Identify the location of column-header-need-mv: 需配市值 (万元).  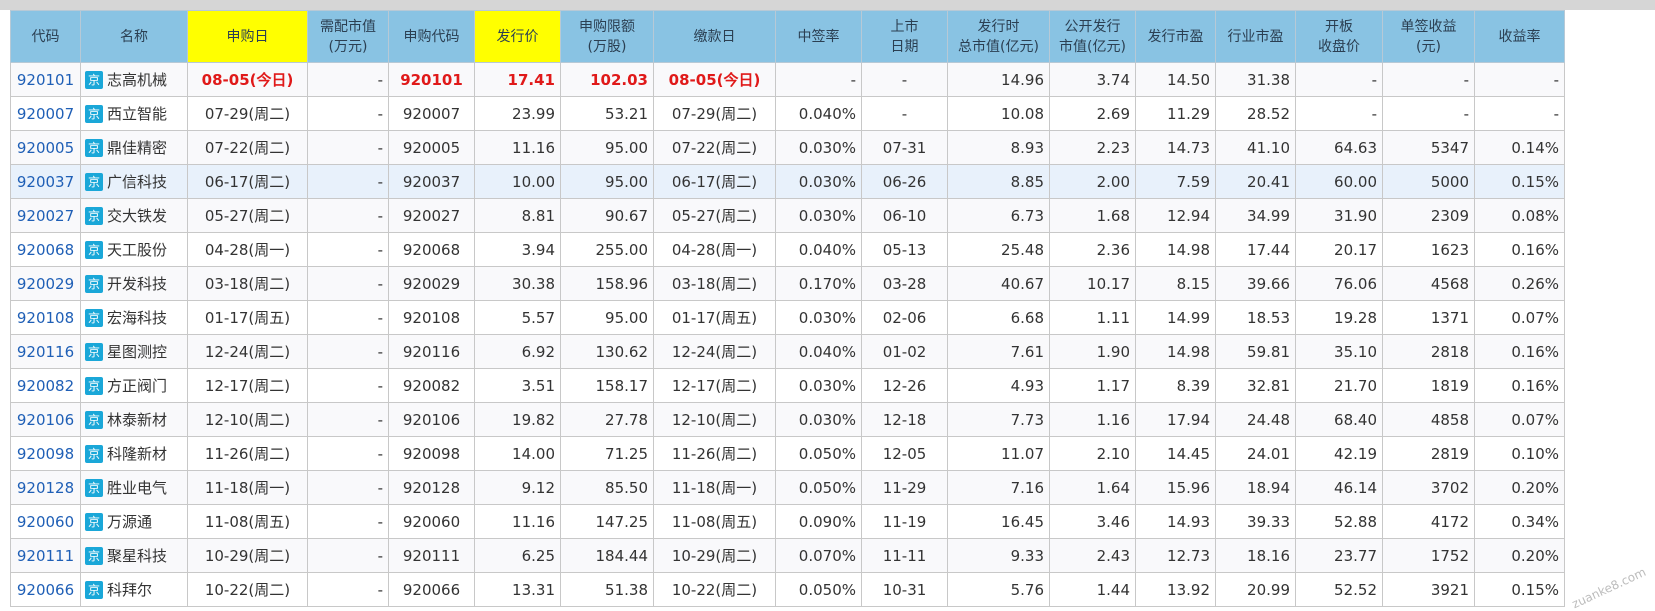
(348, 36).